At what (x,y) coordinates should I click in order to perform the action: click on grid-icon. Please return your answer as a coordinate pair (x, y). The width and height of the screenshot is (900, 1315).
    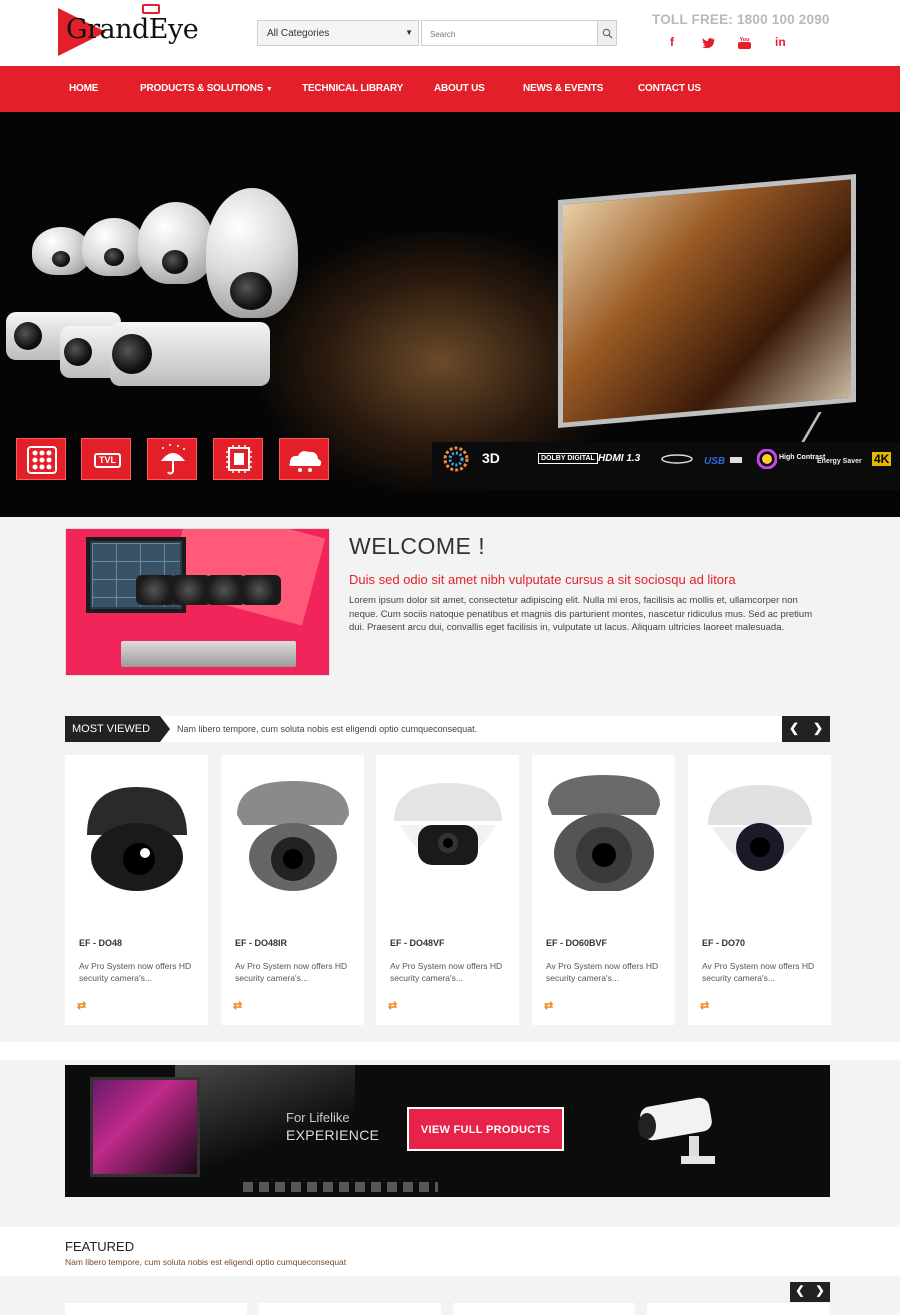
    Looking at the image, I should click on (42, 460).